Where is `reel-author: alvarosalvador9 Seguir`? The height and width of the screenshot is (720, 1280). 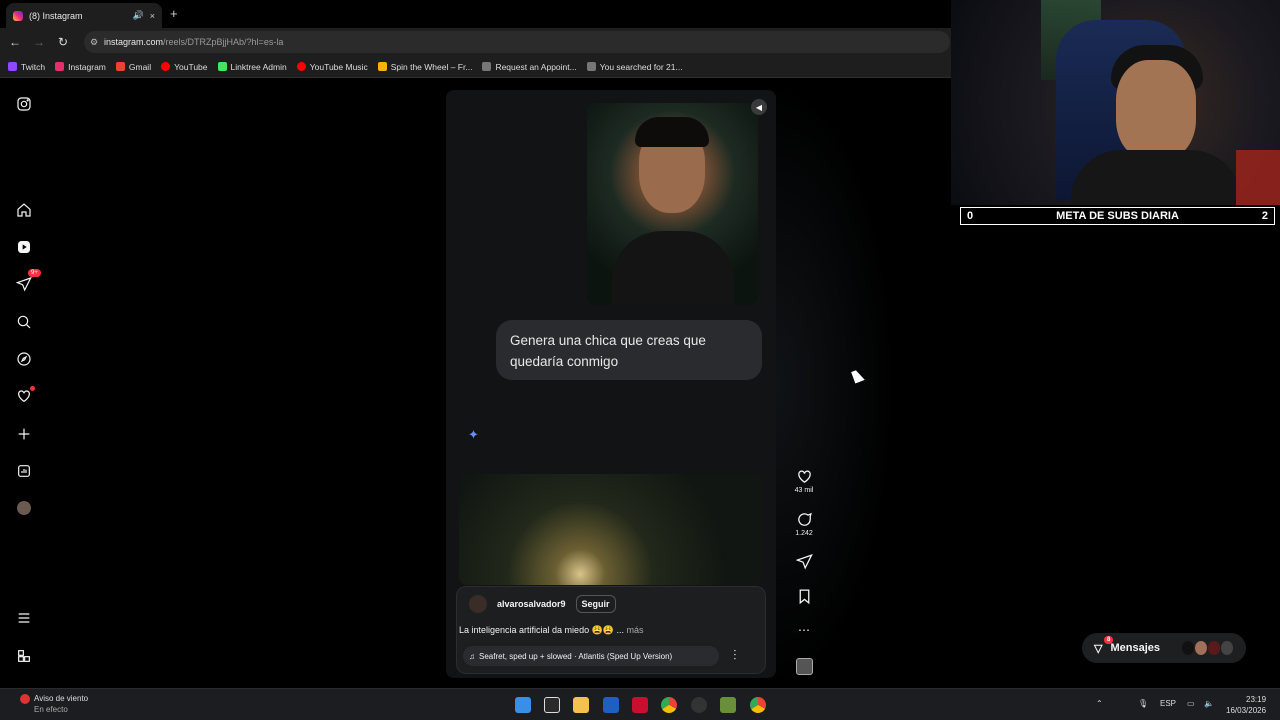
reel-author: alvarosalvador9 Seguir is located at coordinates (542, 604).